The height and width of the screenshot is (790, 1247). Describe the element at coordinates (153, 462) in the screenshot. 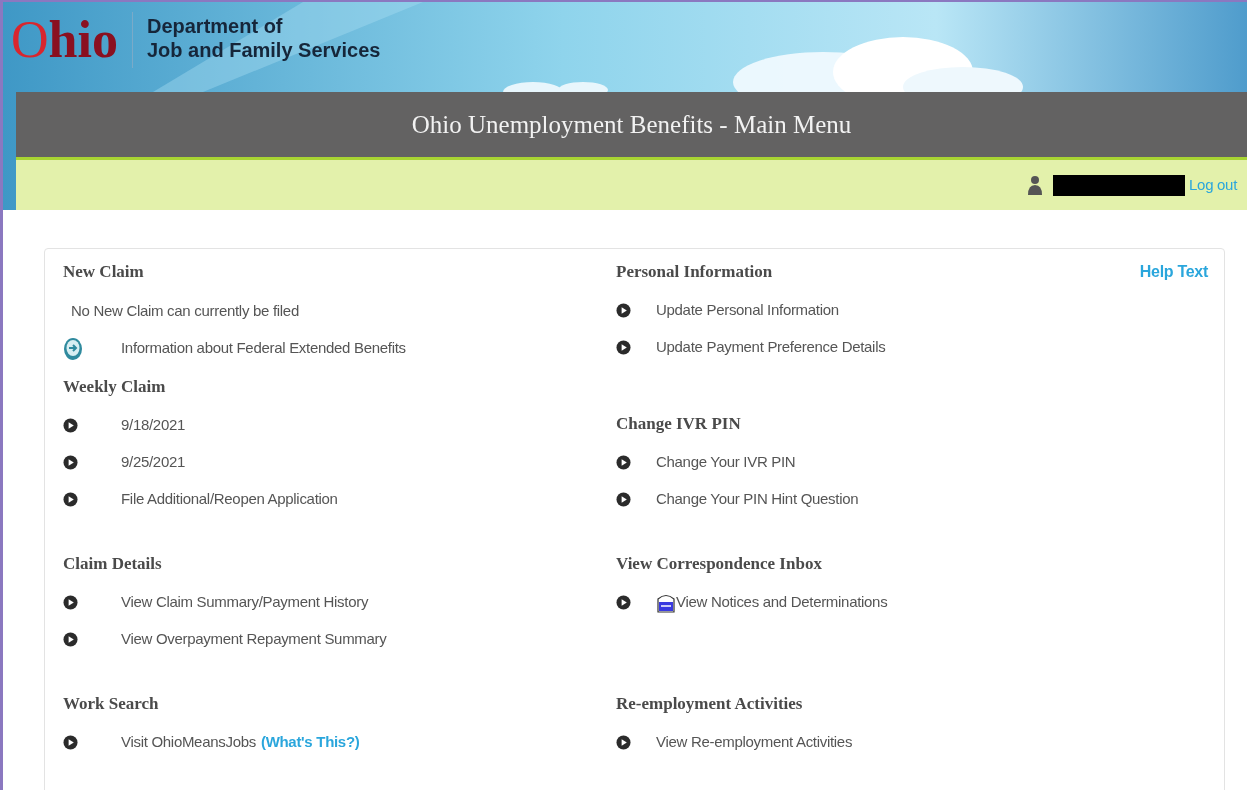

I see `menu-link: 9/25/2021` at that location.